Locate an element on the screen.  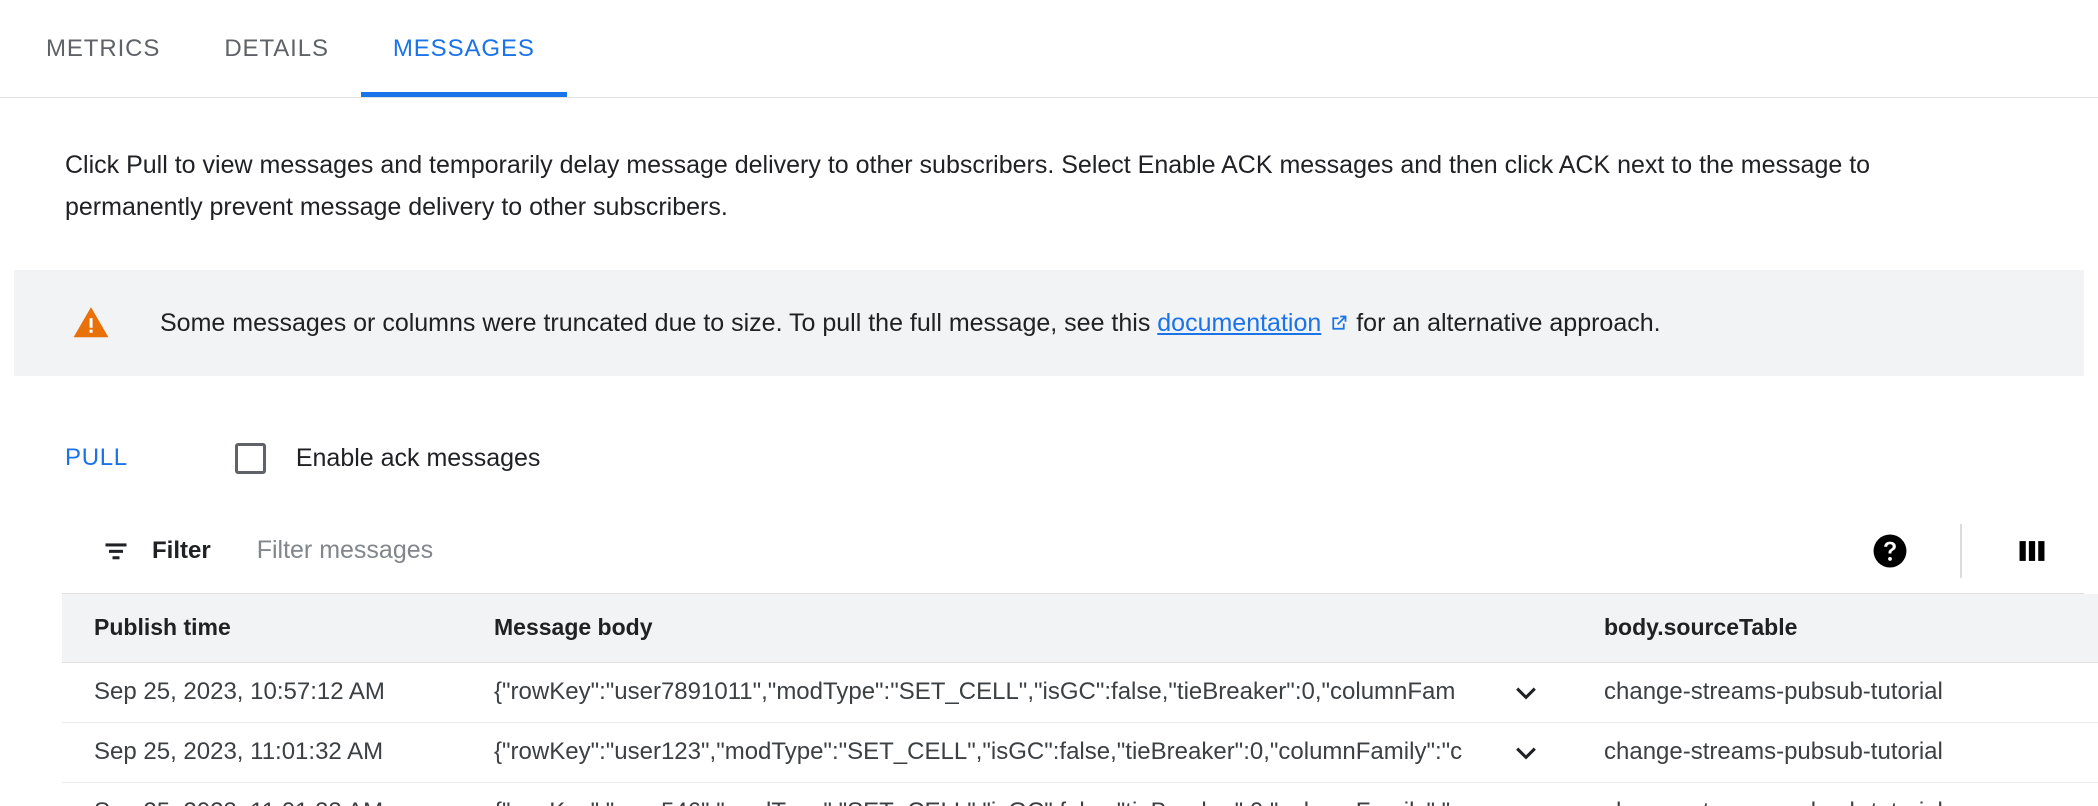
column-display-icon is located at coordinates (2032, 551).